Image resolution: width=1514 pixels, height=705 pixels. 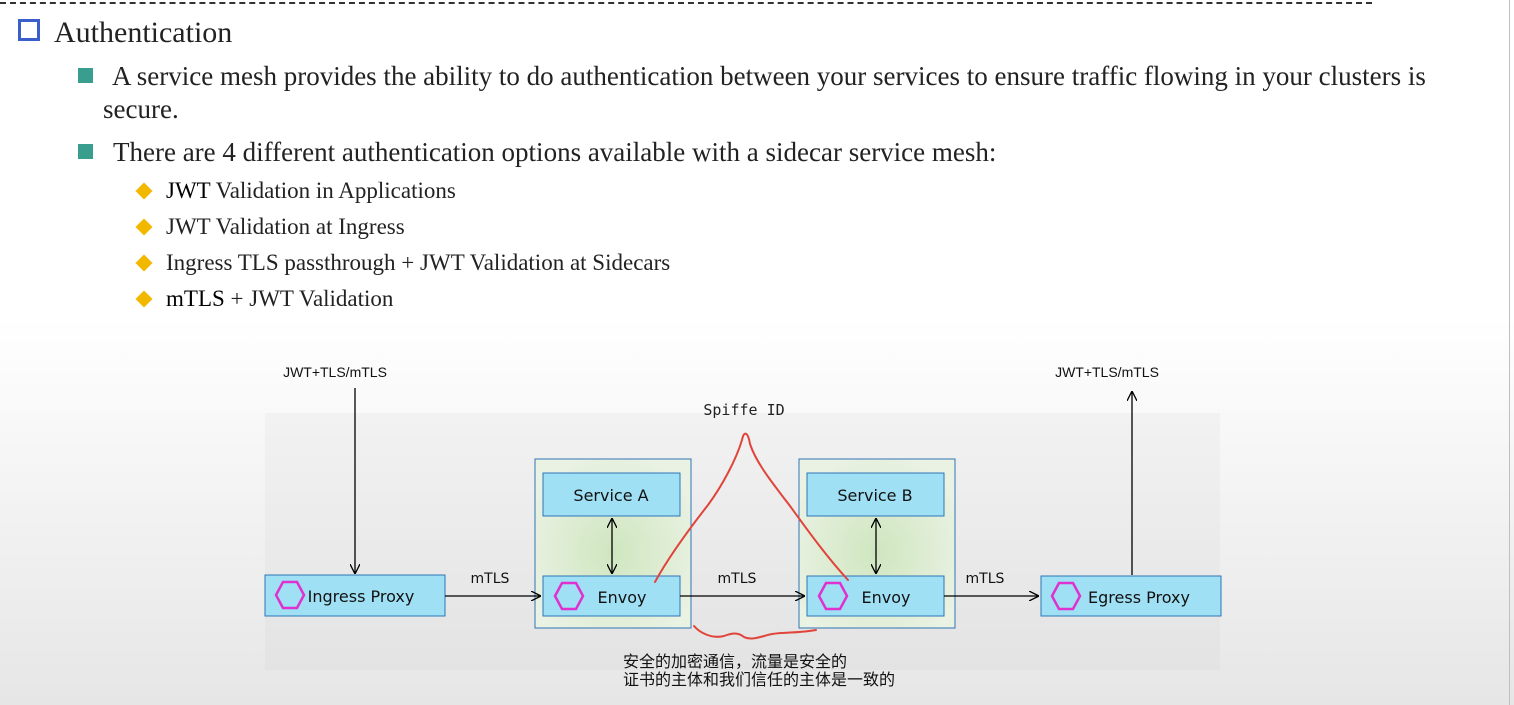 What do you see at coordinates (1139, 597) in the screenshot?
I see `egress-proxy-label: Egress Proxy` at bounding box center [1139, 597].